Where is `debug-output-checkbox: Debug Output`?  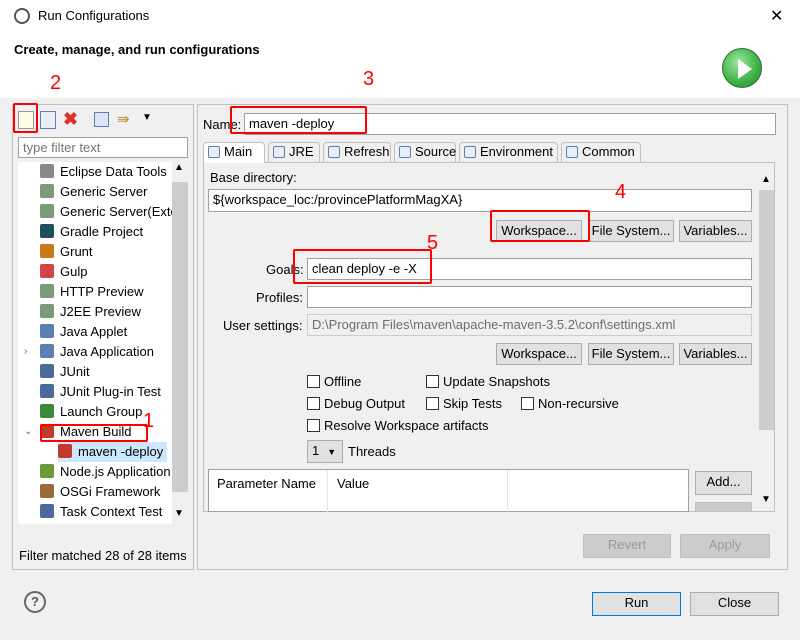
debug-output-checkbox: Debug Output is located at coordinates (356, 403).